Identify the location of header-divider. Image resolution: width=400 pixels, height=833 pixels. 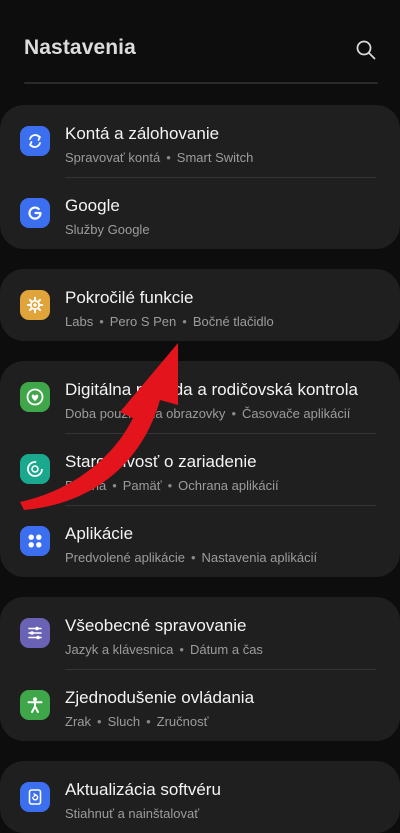
(201, 83).